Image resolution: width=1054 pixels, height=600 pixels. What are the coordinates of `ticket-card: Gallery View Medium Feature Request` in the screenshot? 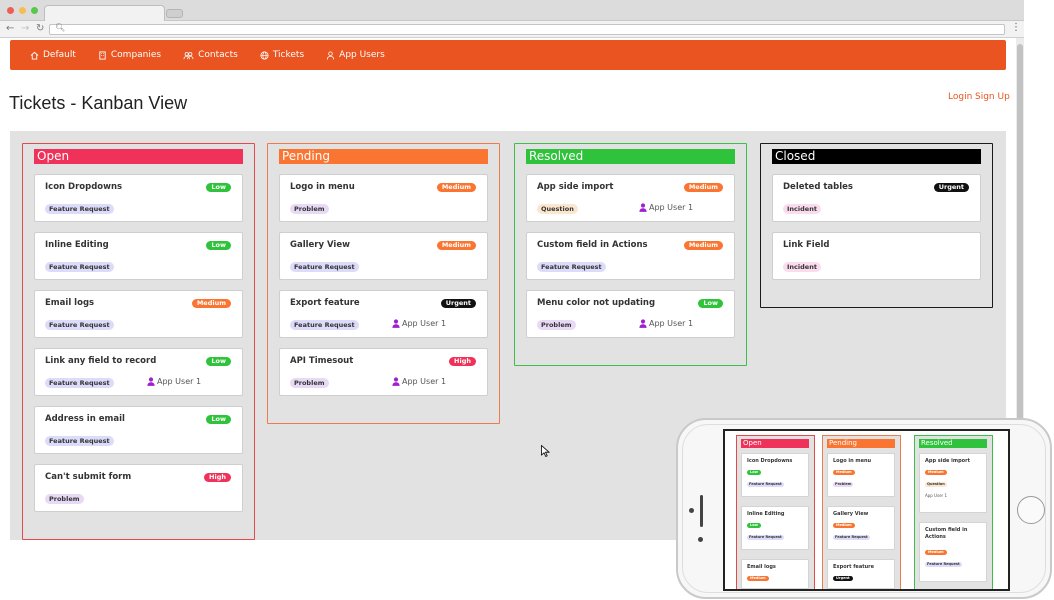 It's located at (383, 256).